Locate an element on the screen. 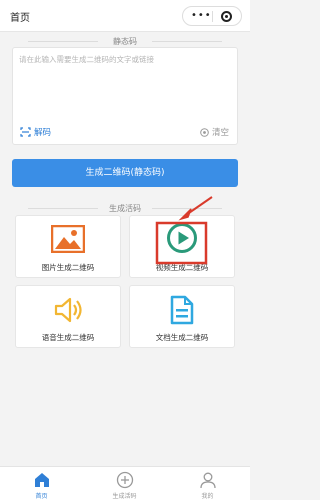 The height and width of the screenshot is (500, 320). card-label: 文档生成二维码 is located at coordinates (182, 337).